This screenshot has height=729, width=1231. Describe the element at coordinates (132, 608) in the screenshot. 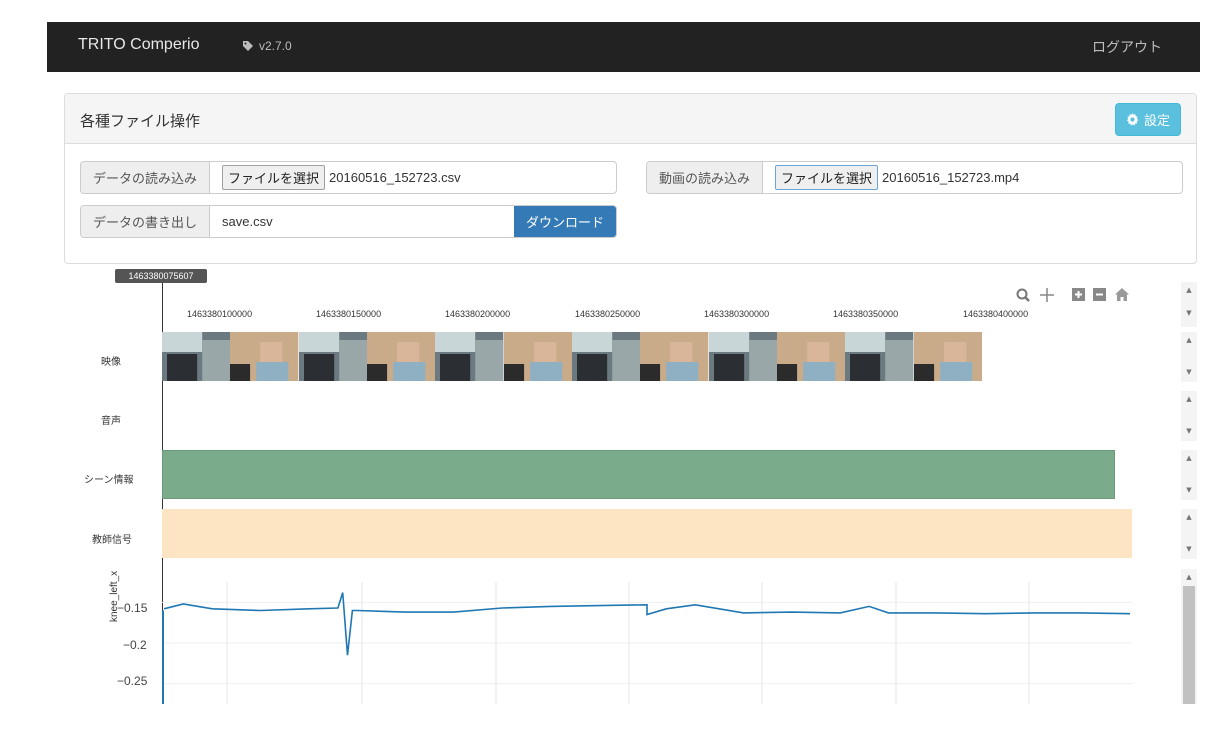

I see `ytick-label: −0.15` at that location.